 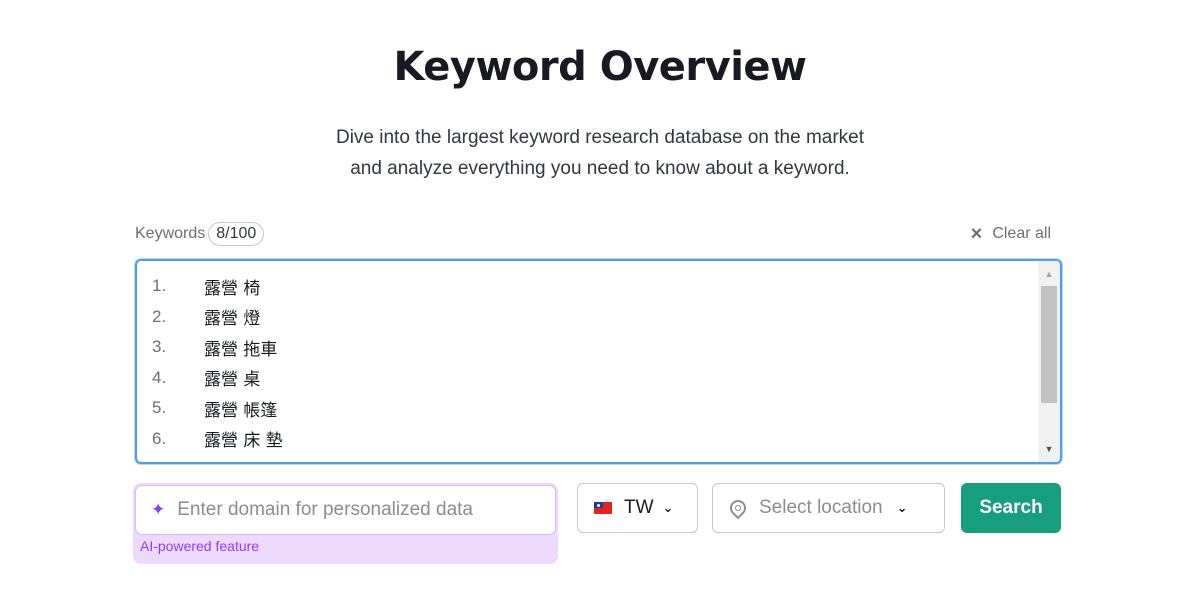 I want to click on ai-powered-label: AI-powered feature, so click(x=200, y=546).